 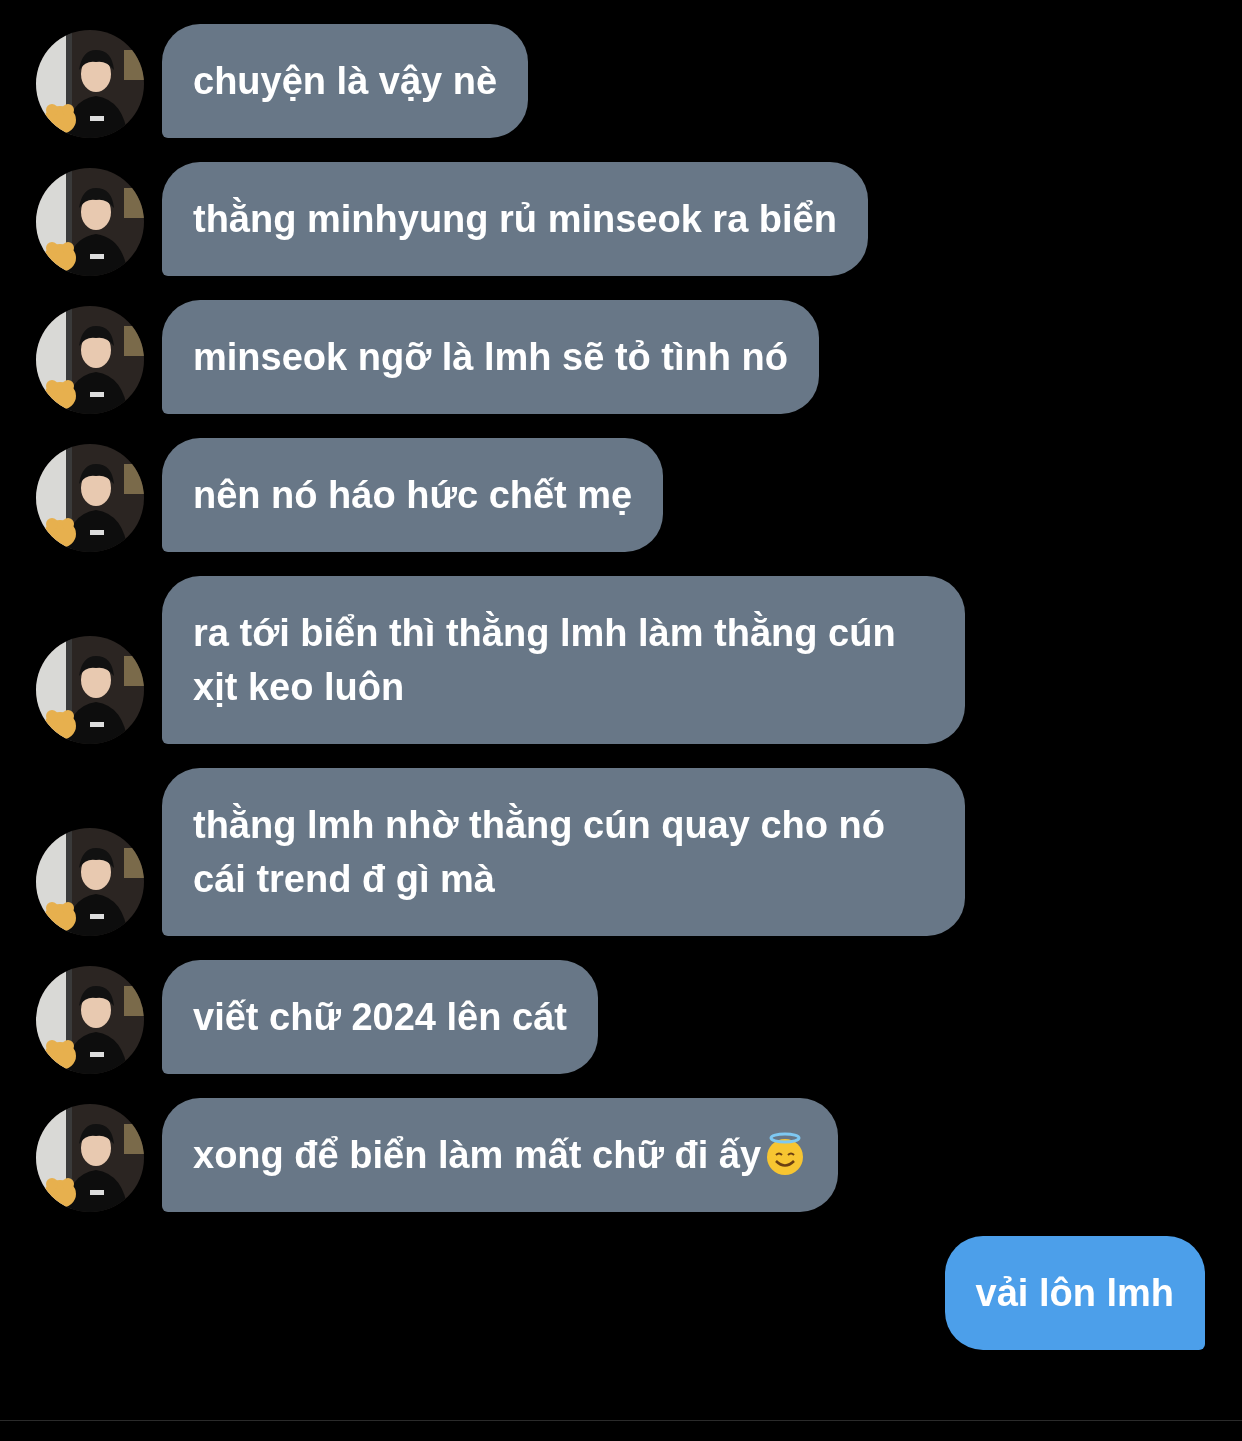 I want to click on message-bubble: ra tới biển thì thằng lmh làm thằng cún xịt keo luôn, so click(x=563, y=660).